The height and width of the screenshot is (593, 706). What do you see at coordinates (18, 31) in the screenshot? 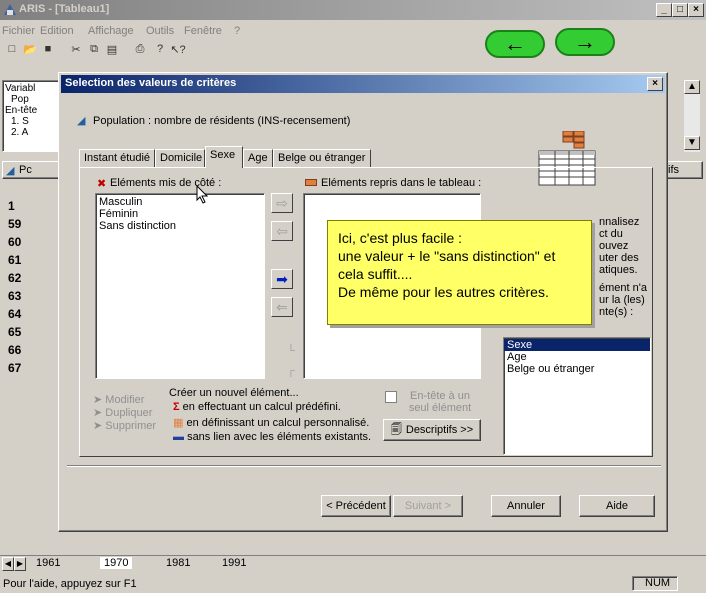
I see `menu-fichier: Fichier` at bounding box center [18, 31].